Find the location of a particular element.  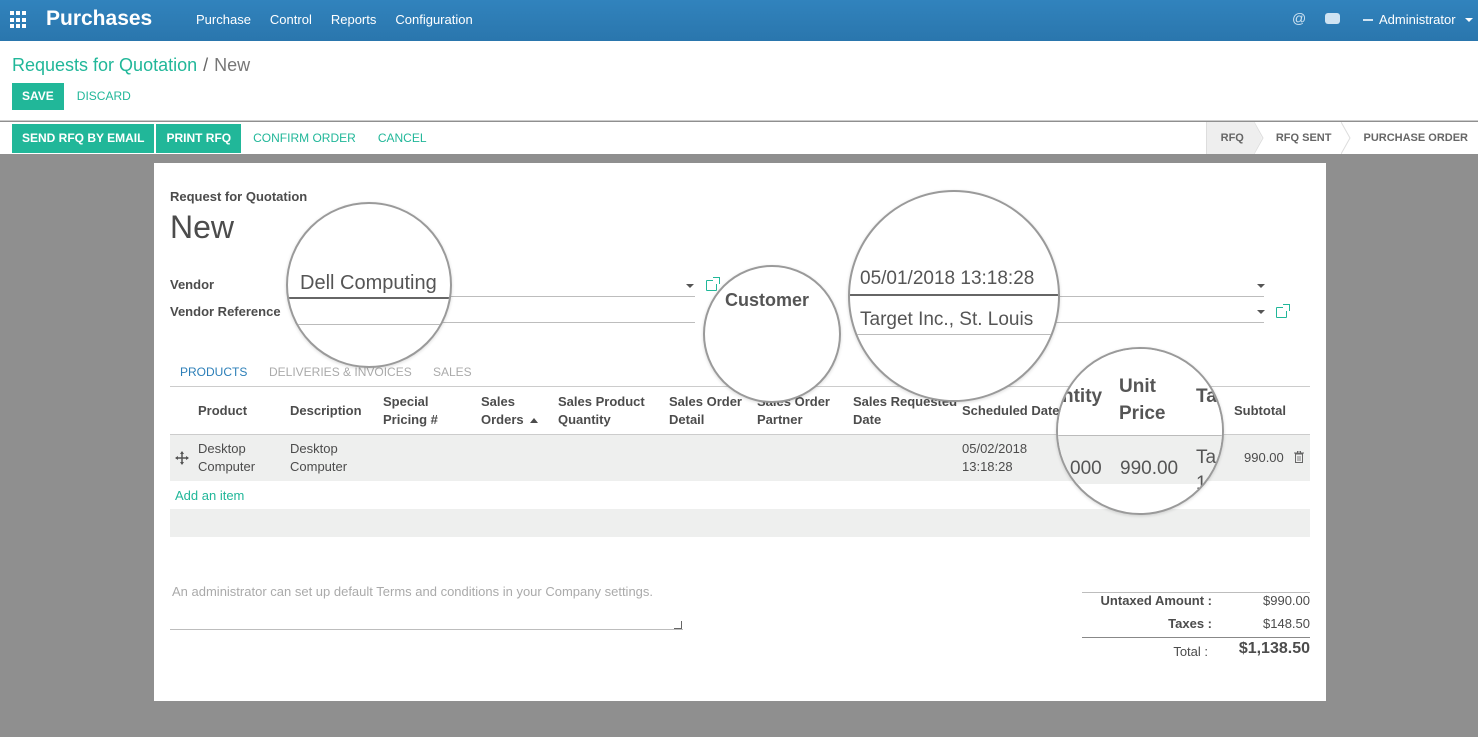

terms-underline is located at coordinates (426, 629).